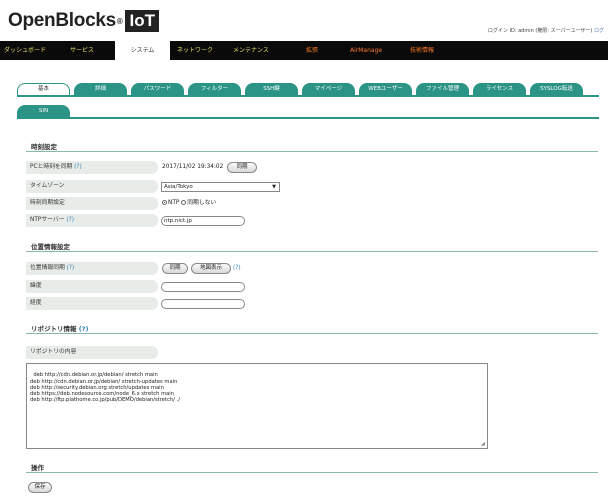 Image resolution: width=608 pixels, height=498 pixels. Describe the element at coordinates (62, 20) in the screenshot. I see `logo-text: OpenBlocks` at that location.